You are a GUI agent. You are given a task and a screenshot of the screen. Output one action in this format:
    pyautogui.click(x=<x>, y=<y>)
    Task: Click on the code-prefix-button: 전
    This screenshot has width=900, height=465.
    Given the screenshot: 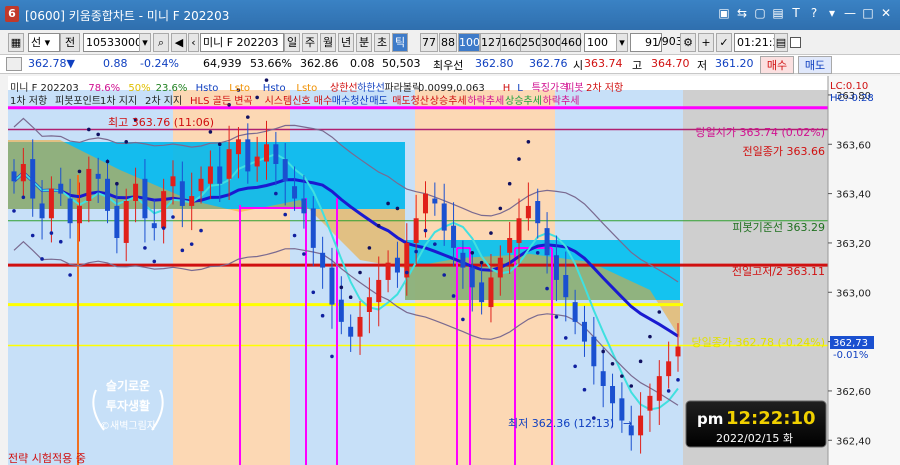 What is the action you would take?
    pyautogui.click(x=70, y=42)
    